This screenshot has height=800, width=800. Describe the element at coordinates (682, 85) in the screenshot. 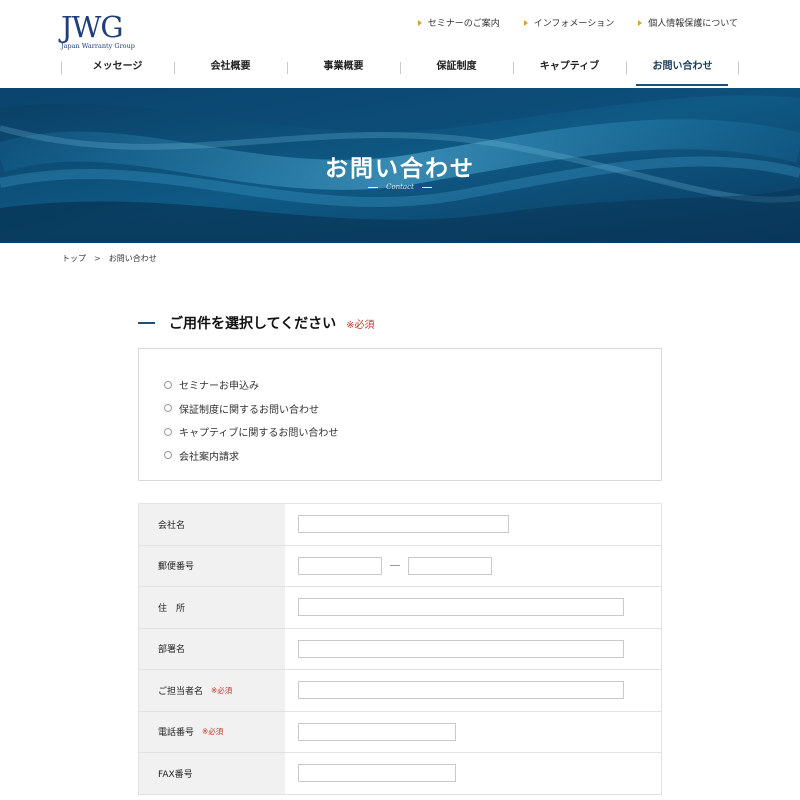

I see `nav-active-indicator` at that location.